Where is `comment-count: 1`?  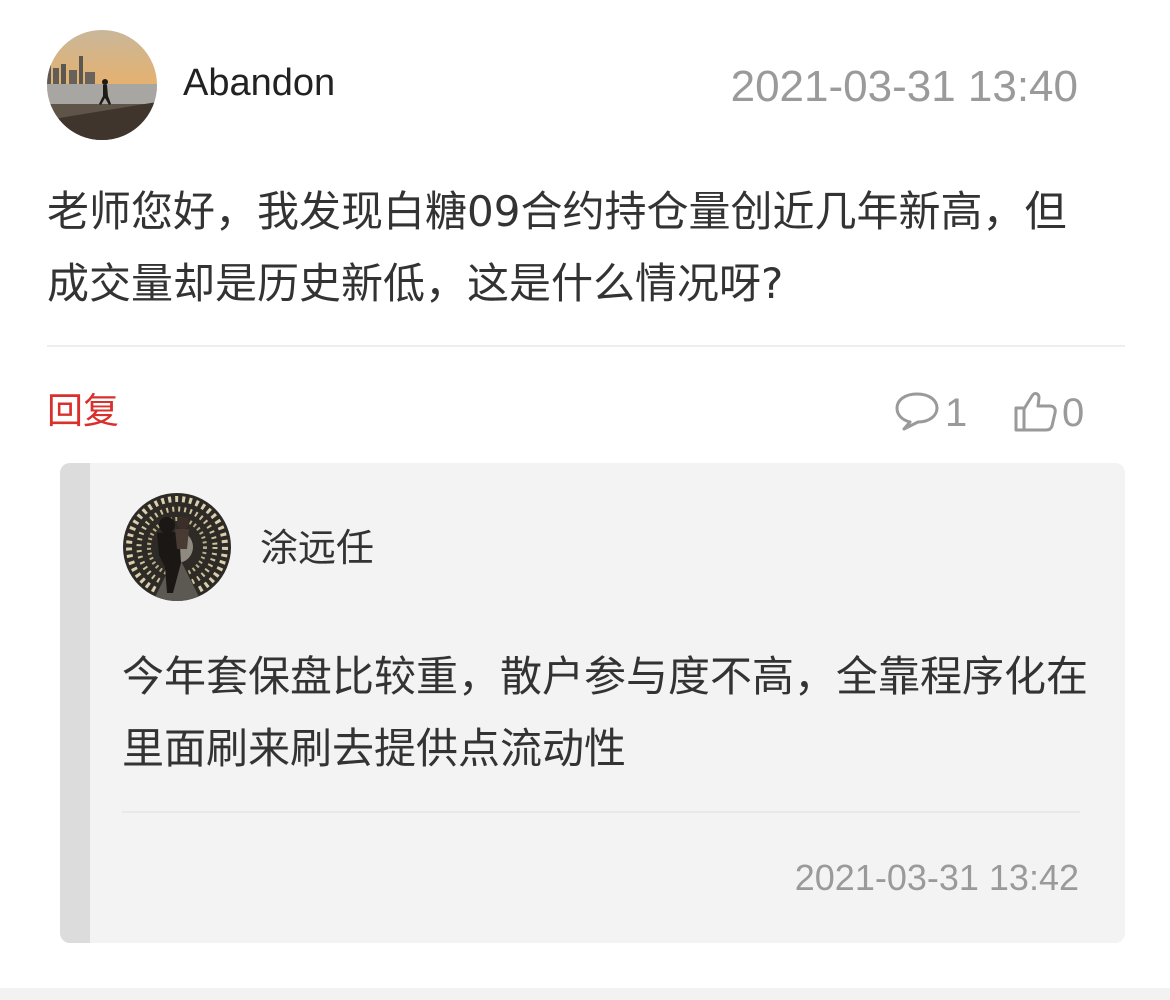
comment-count: 1 is located at coordinates (956, 413).